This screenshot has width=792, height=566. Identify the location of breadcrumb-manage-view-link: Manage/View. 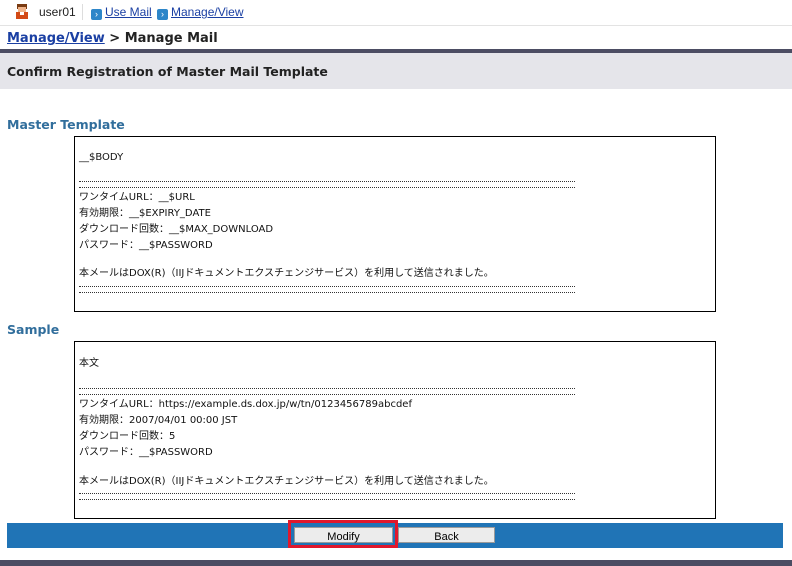
(56, 38).